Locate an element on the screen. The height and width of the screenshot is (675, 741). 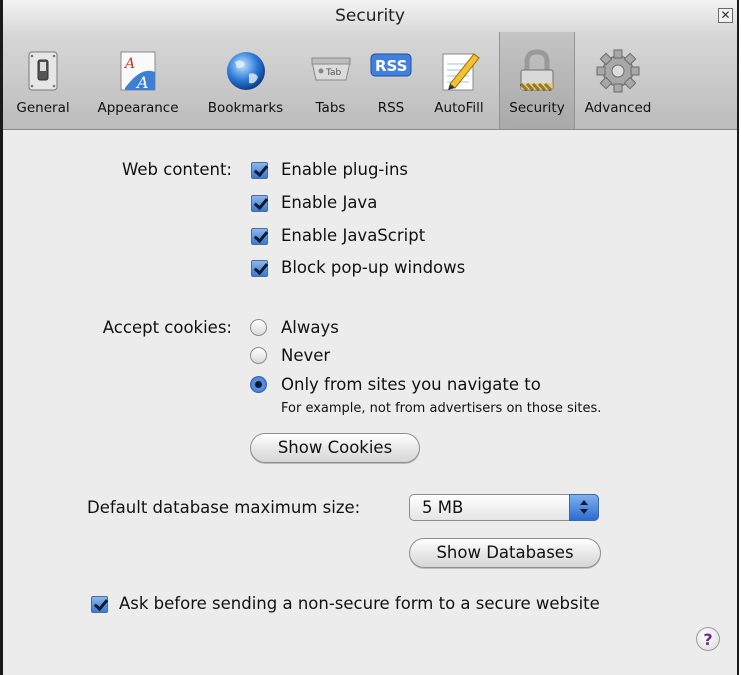
tab-appearance: A A Appearance is located at coordinates (138, 80).